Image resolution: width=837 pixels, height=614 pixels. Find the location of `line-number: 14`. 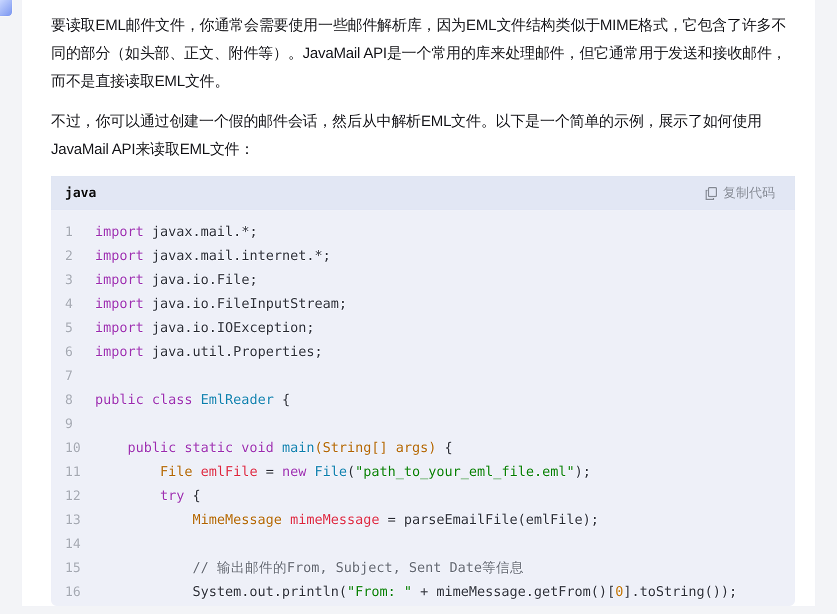

line-number: 14 is located at coordinates (73, 544).